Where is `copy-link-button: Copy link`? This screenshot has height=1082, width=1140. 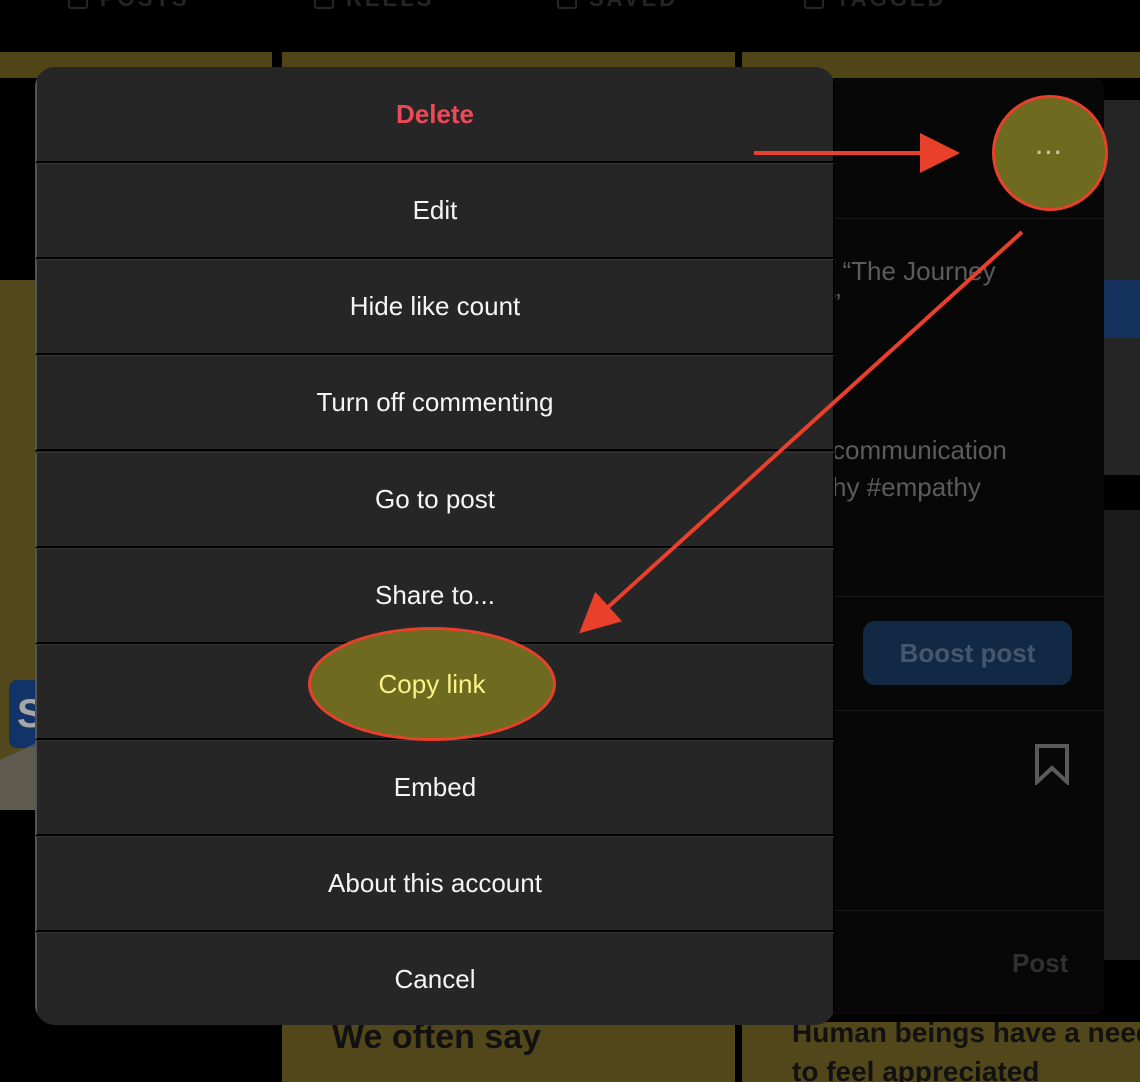
copy-link-button: Copy link is located at coordinates (432, 684).